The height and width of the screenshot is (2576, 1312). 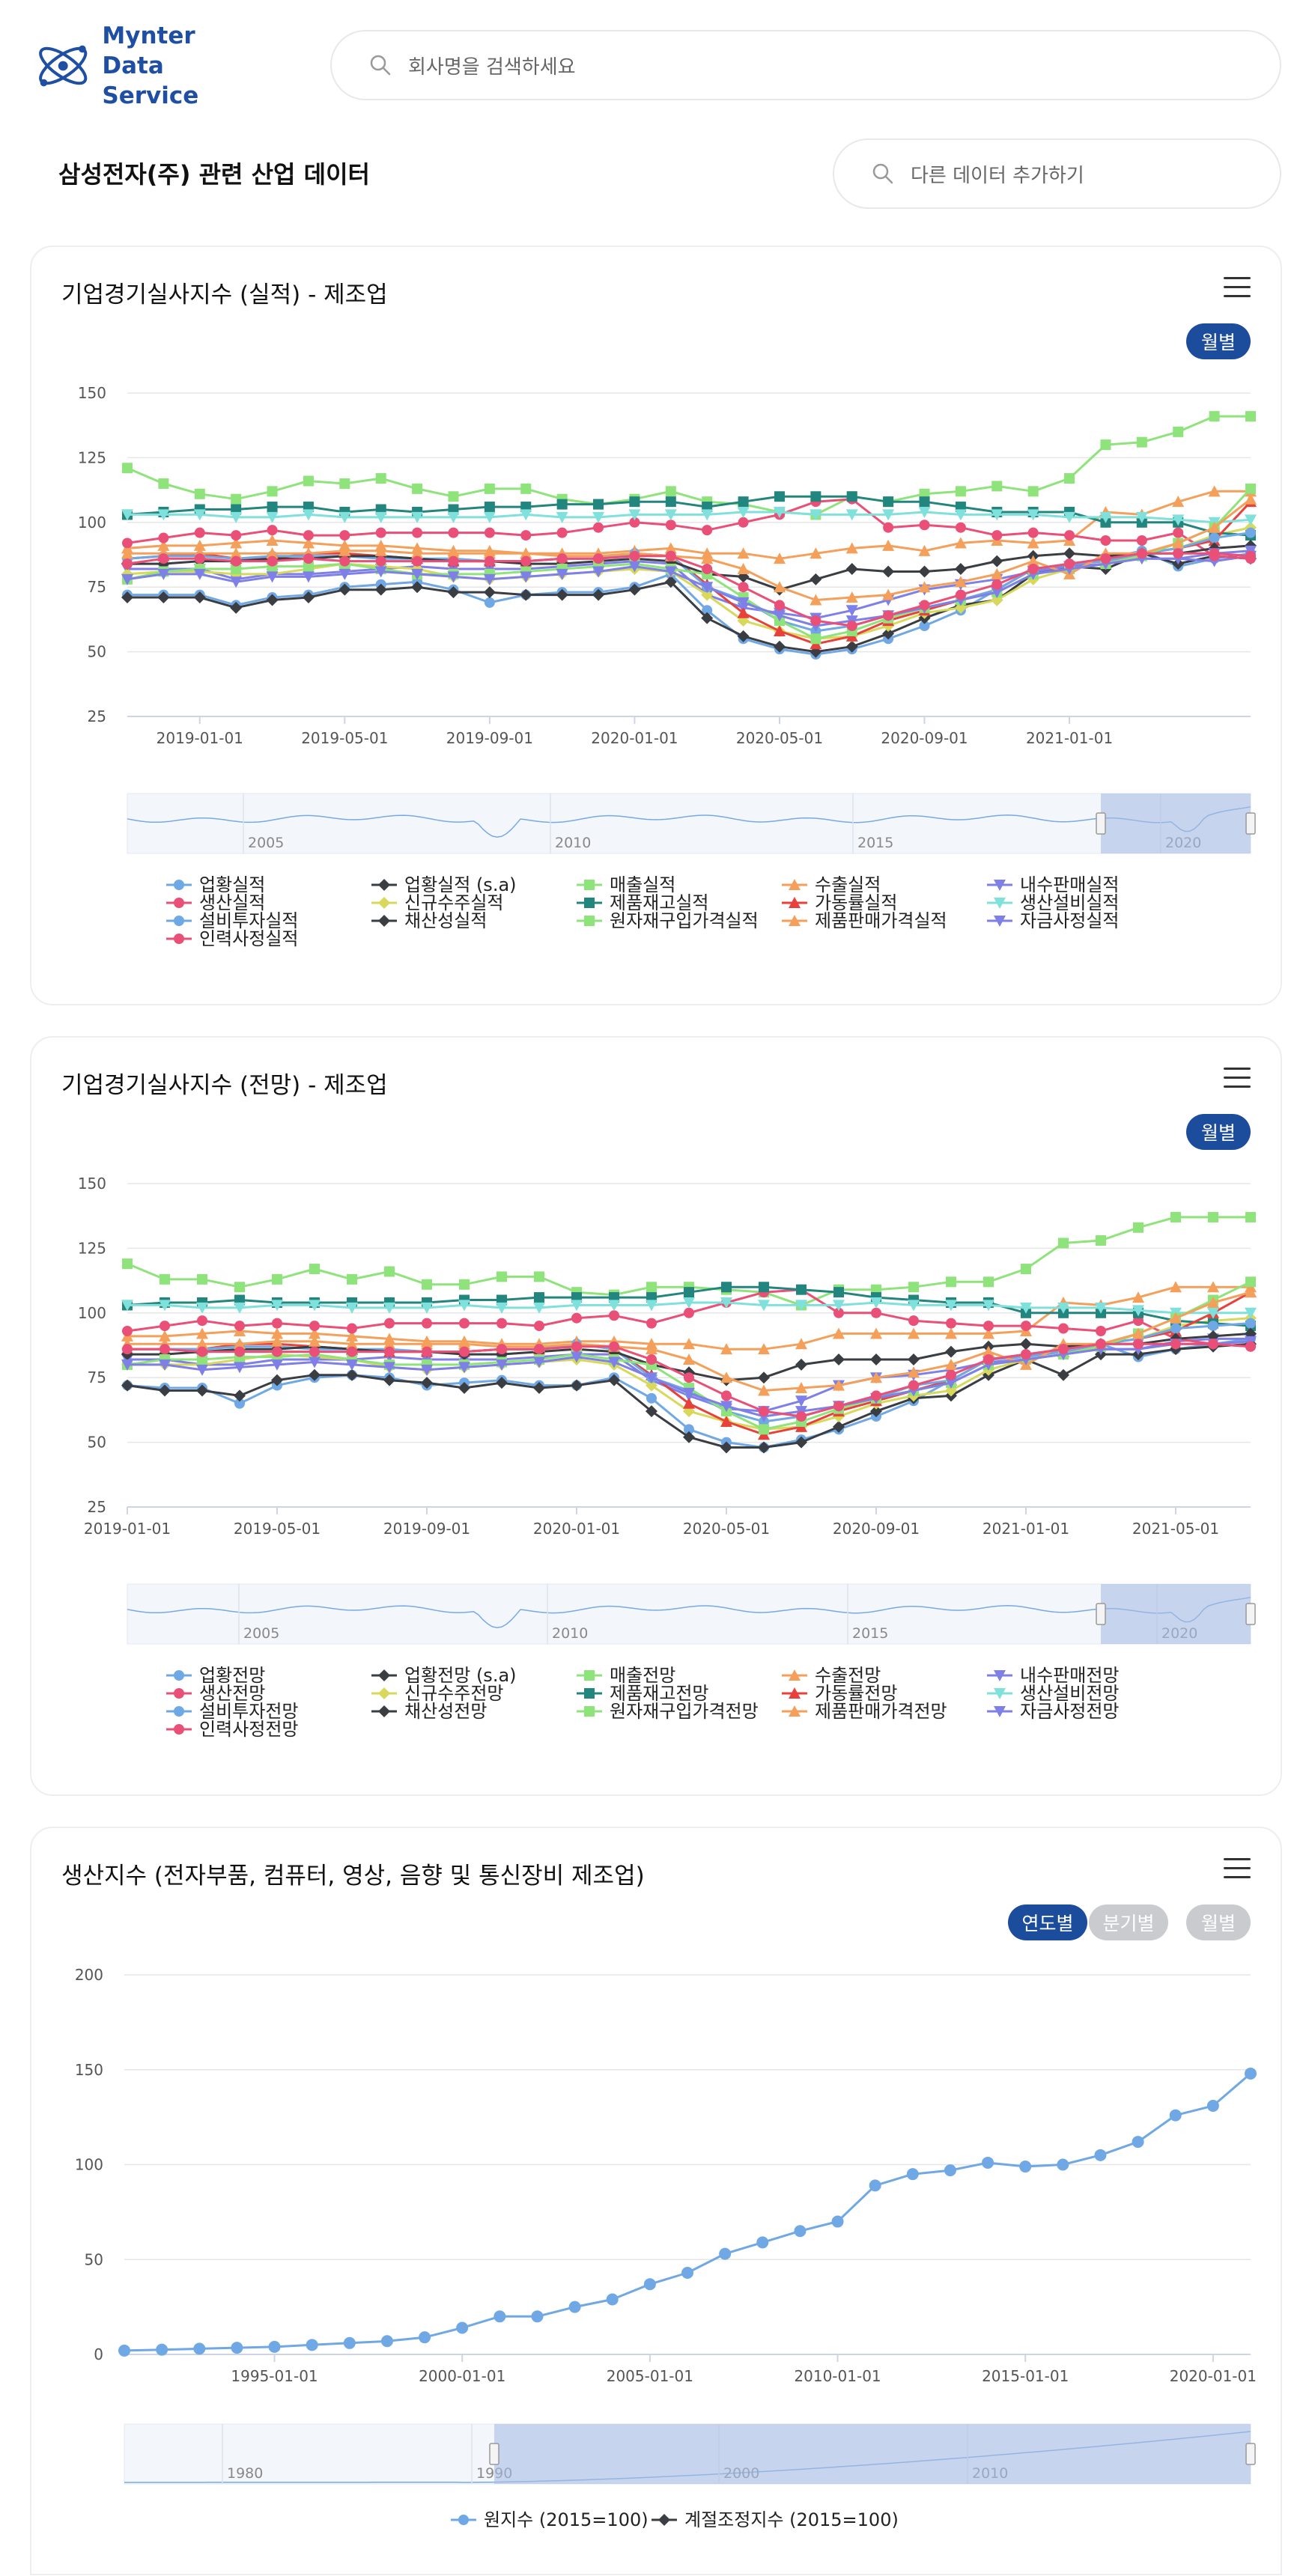 What do you see at coordinates (1101, 1614) in the screenshot?
I see `navigator-handle` at bounding box center [1101, 1614].